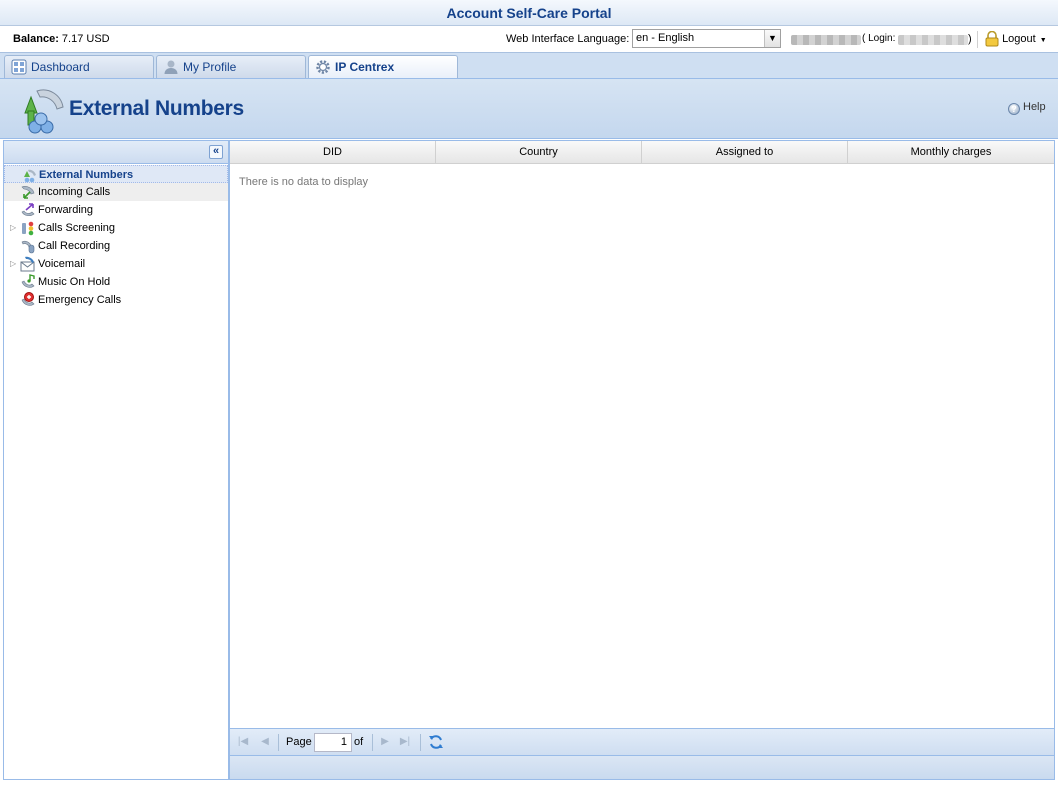 This screenshot has height=796, width=1058. Describe the element at coordinates (992, 38) in the screenshot. I see `lock-icon` at that location.